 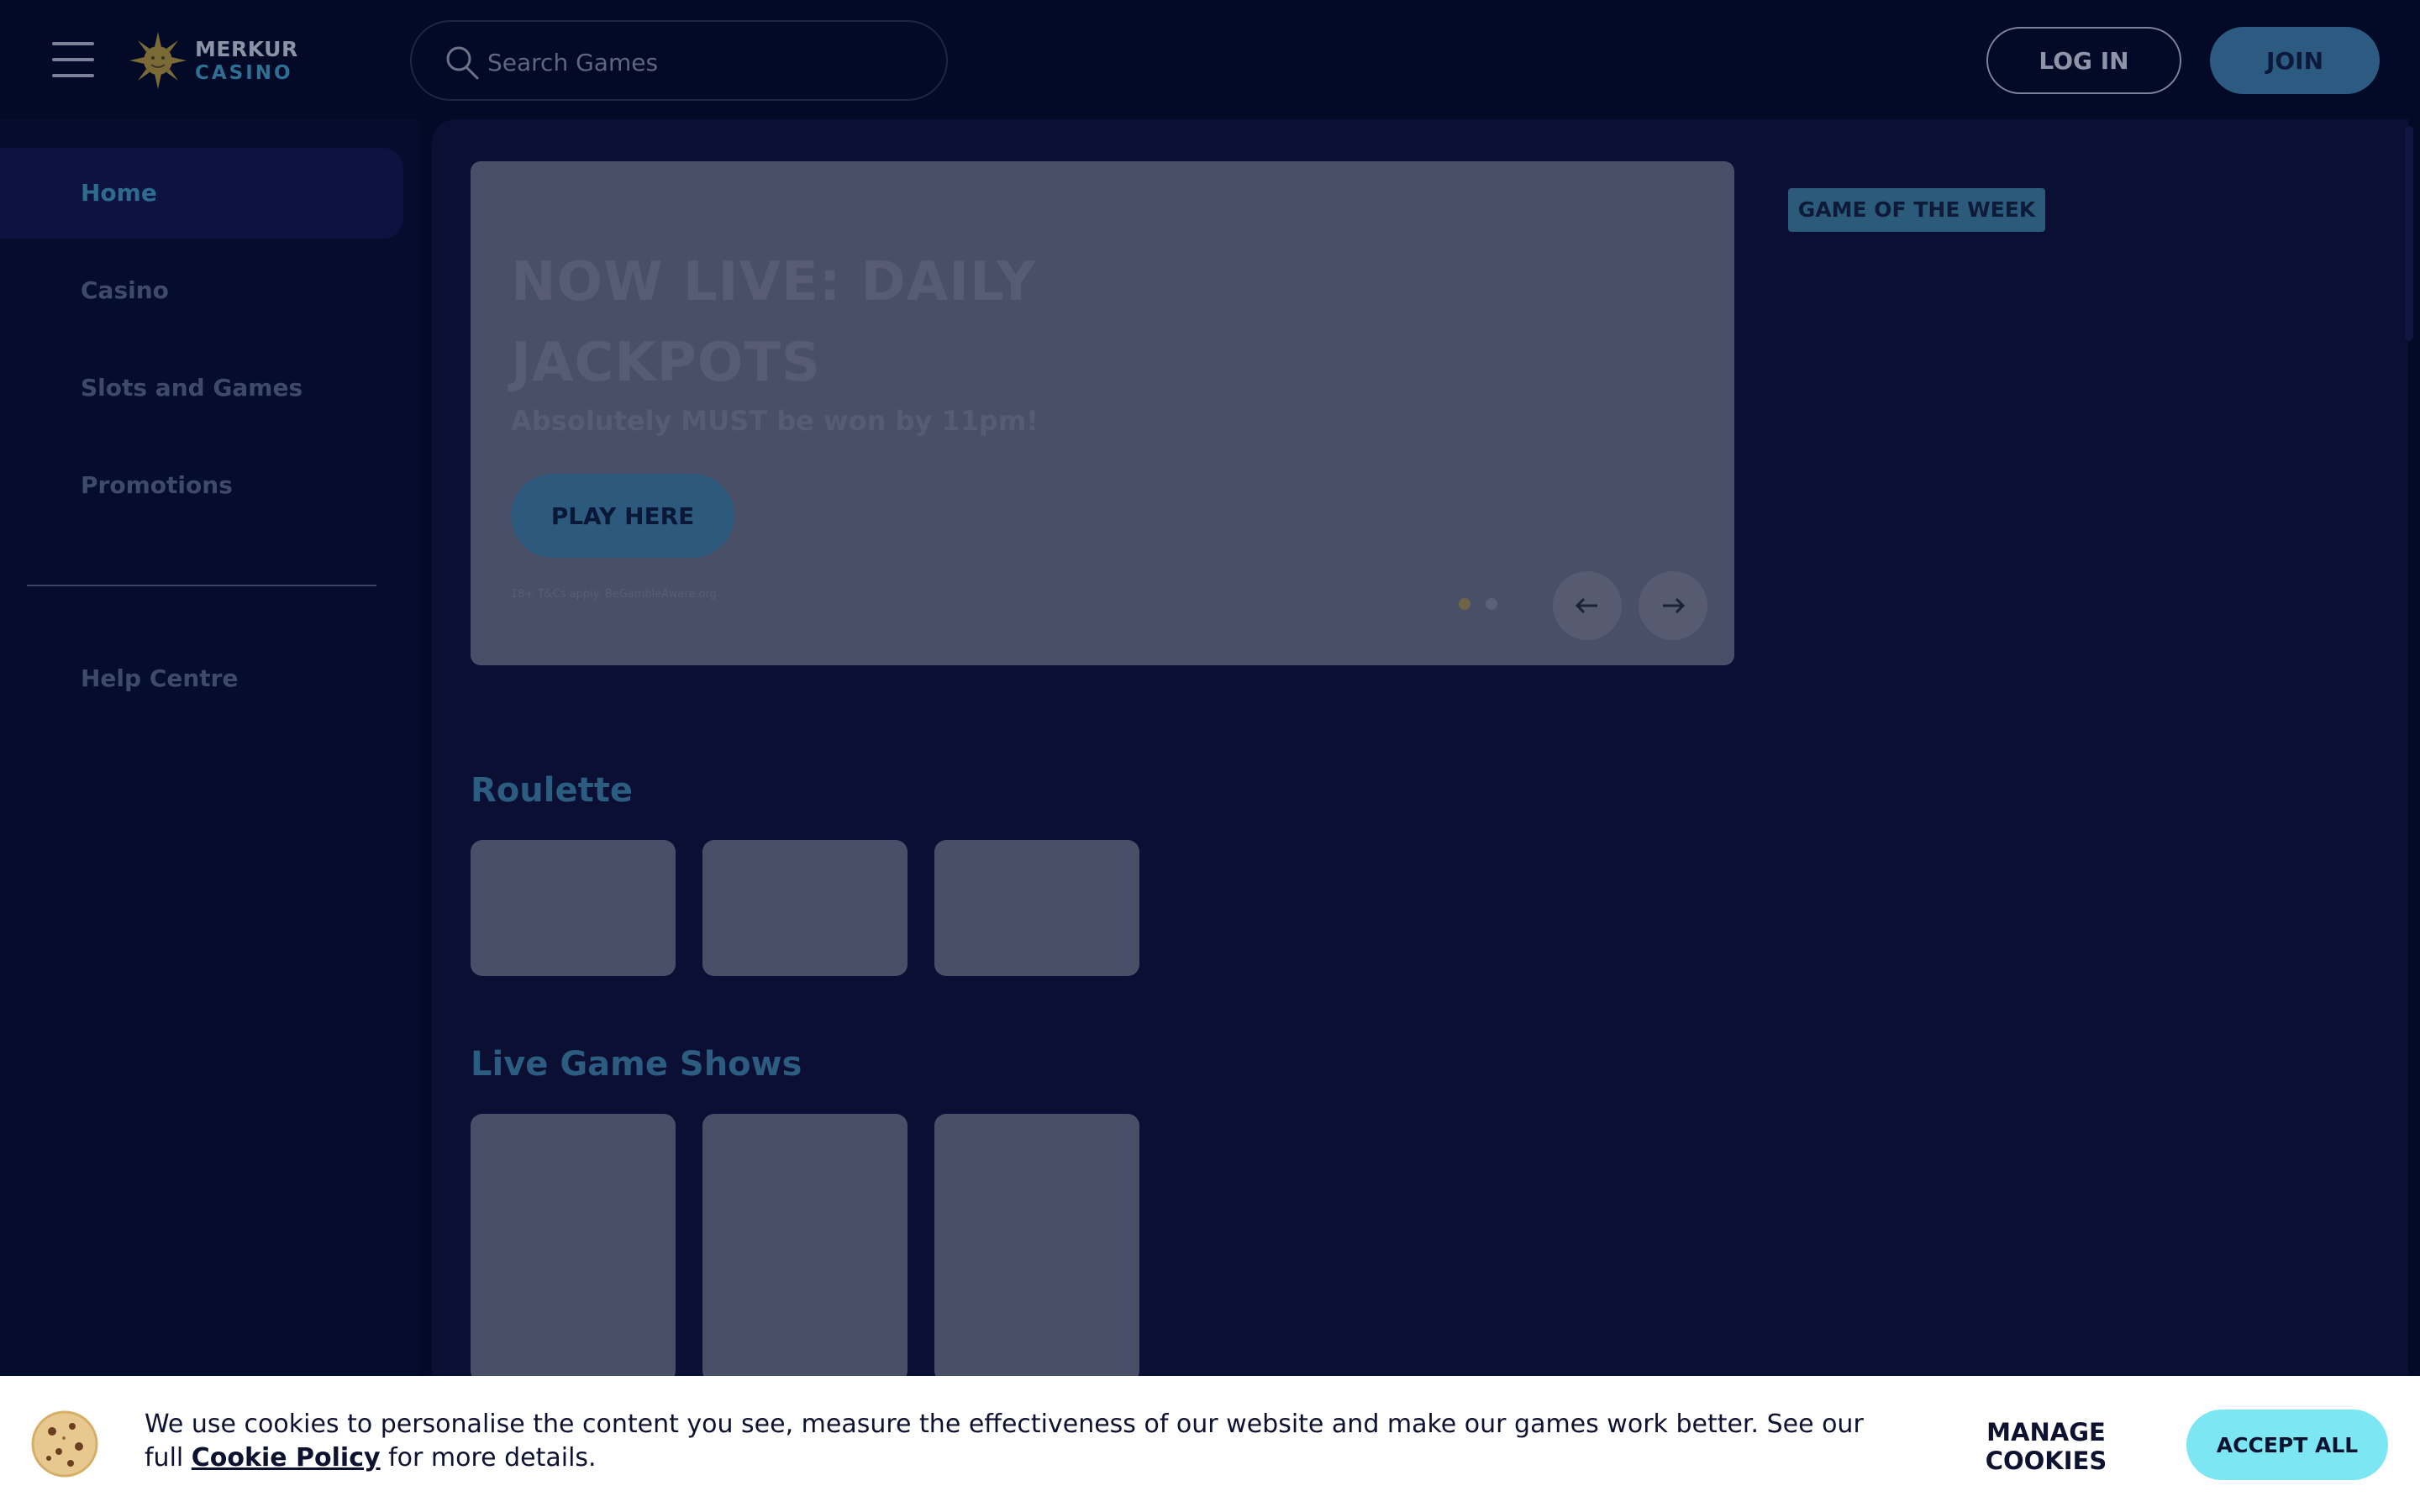 What do you see at coordinates (286, 1458) in the screenshot?
I see `cookie-policy-link: Cookie Policy` at bounding box center [286, 1458].